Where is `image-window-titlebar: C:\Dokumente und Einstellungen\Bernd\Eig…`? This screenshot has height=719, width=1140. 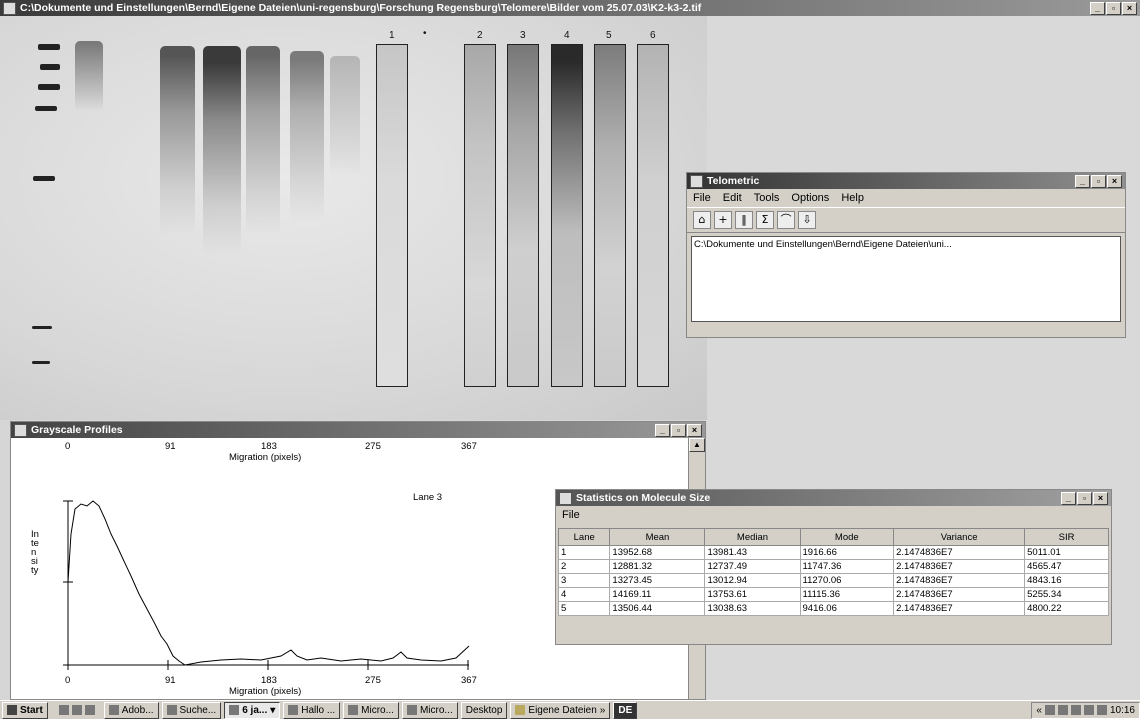
image-window-titlebar: C:\Dokumente und Einstellungen\Bernd\Eig… is located at coordinates (570, 8).